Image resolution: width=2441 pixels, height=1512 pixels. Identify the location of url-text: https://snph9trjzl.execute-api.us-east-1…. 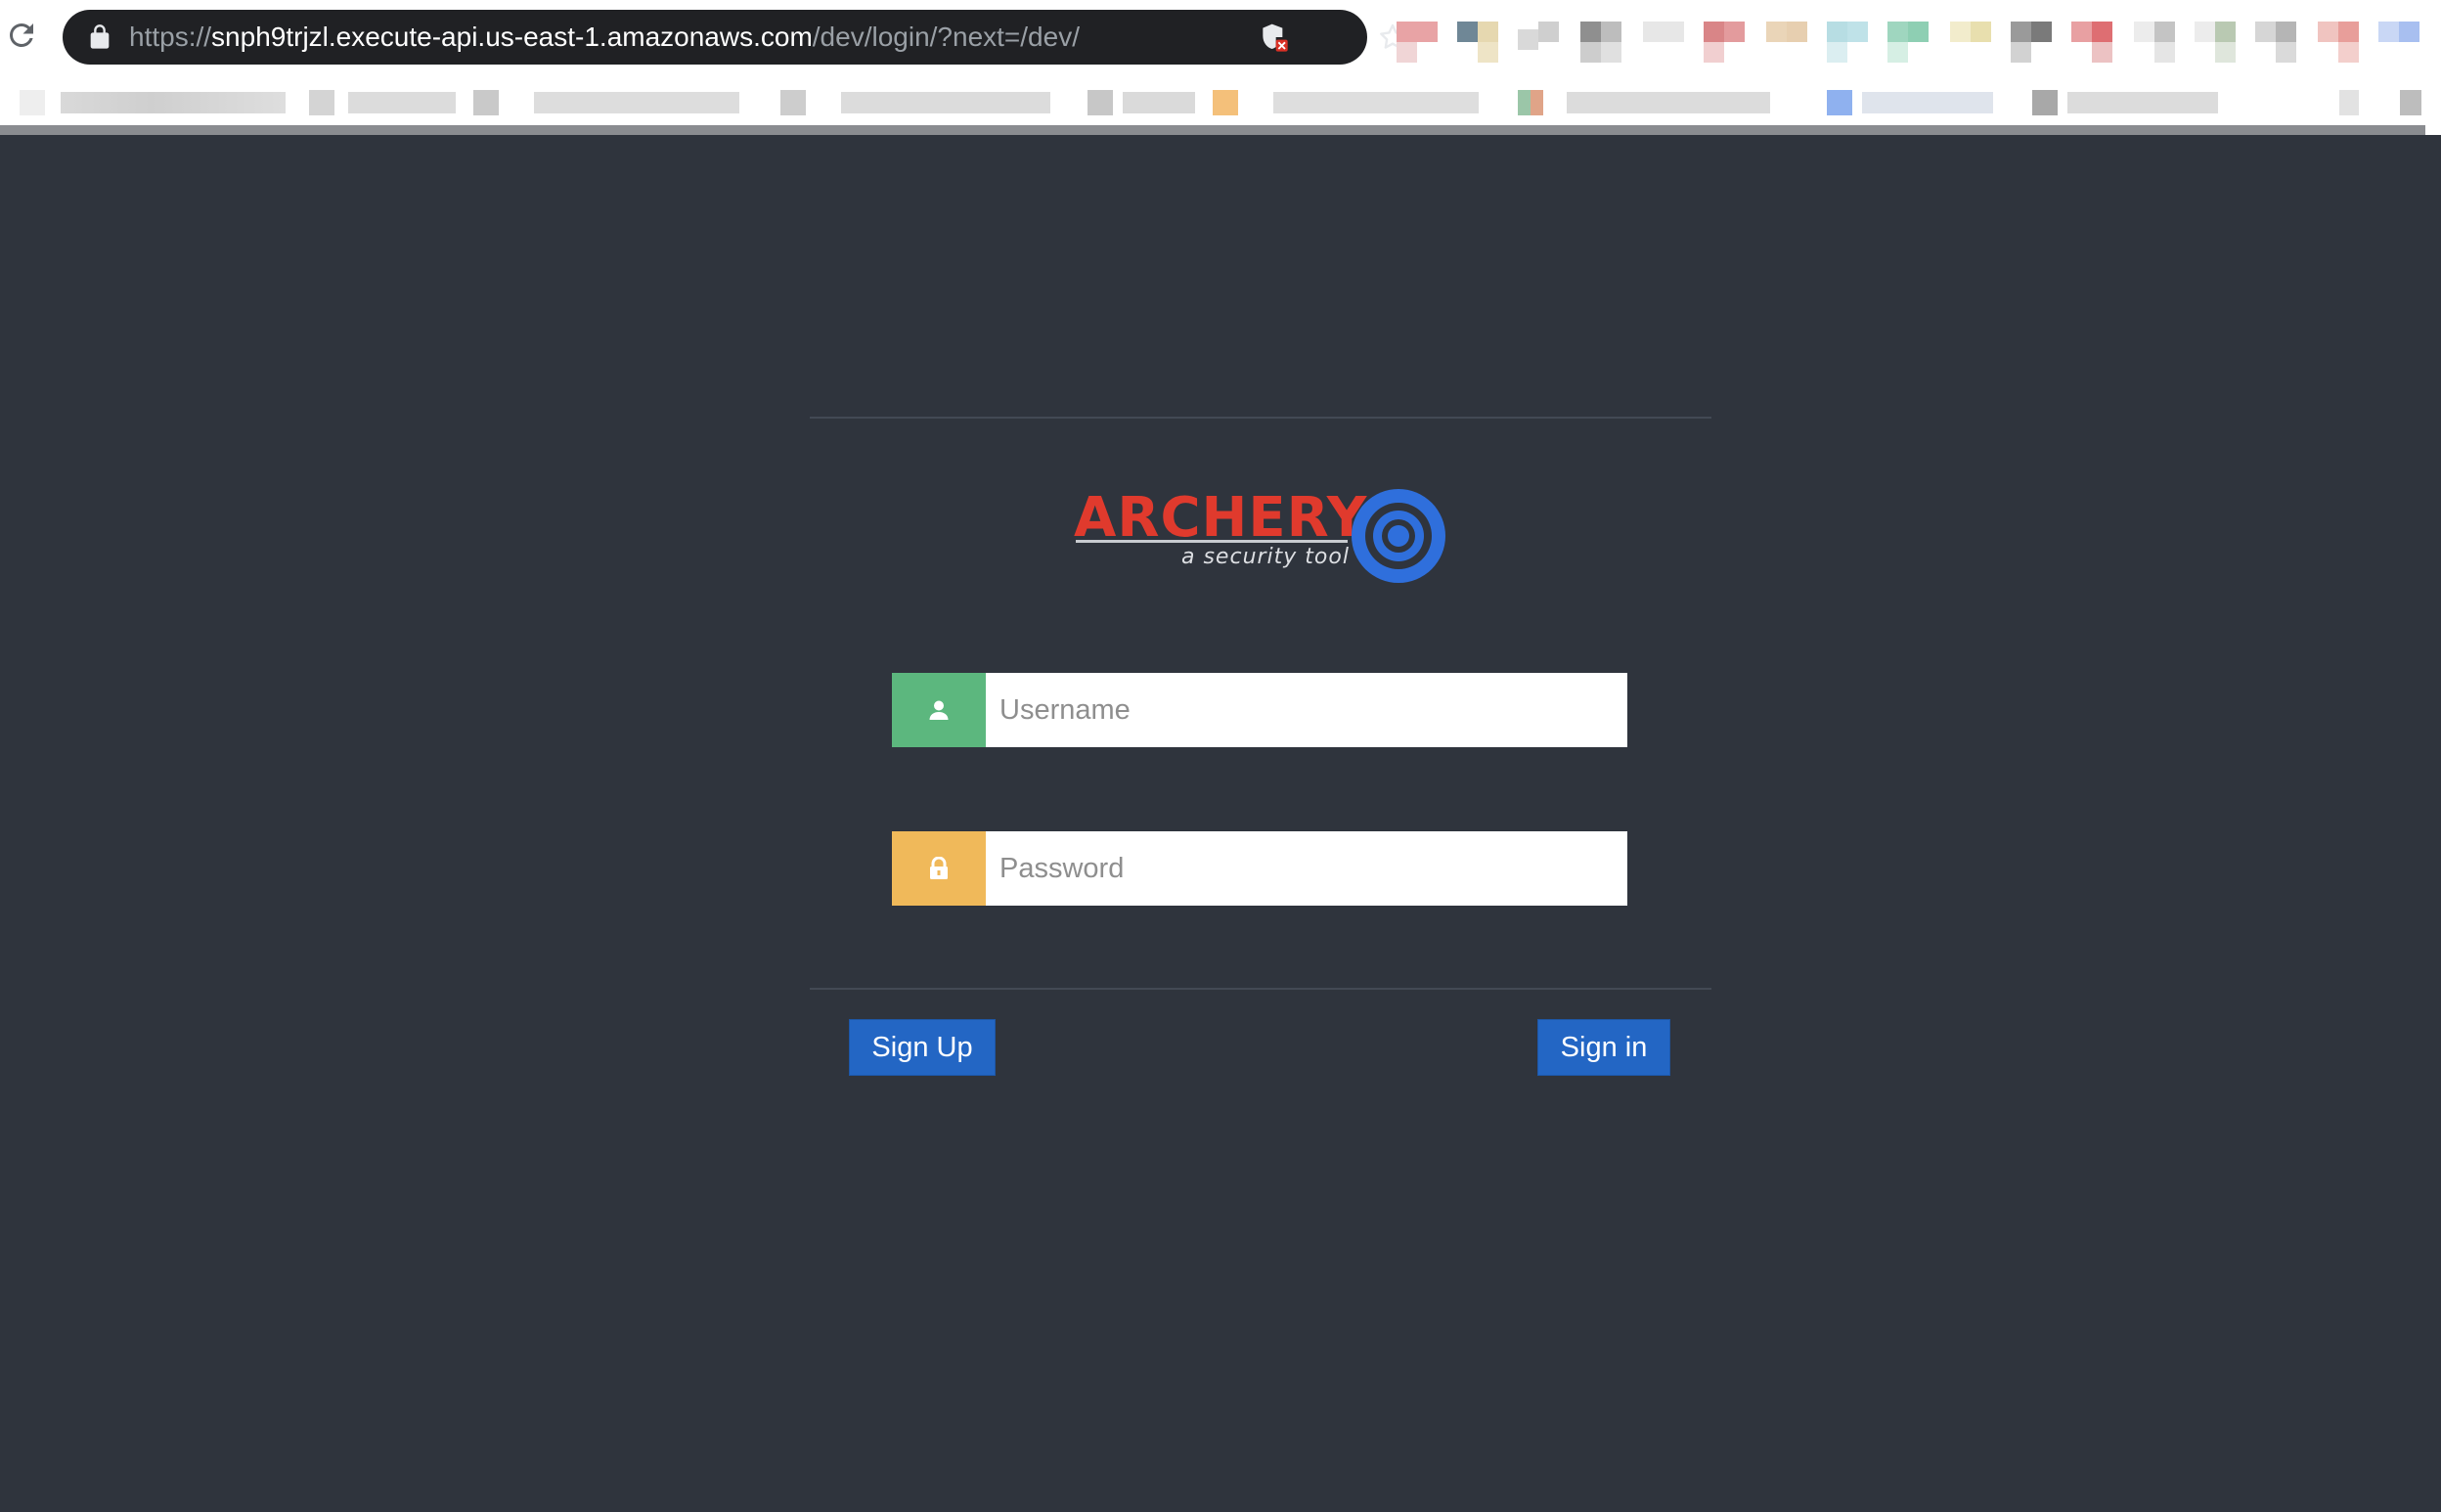
(605, 37).